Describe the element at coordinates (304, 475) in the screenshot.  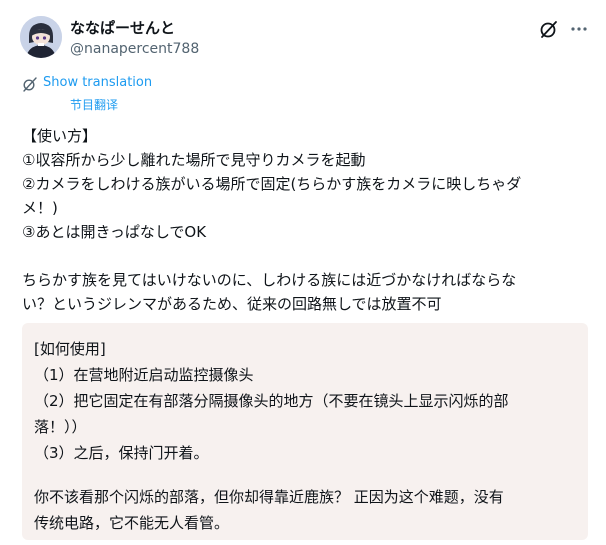
I see `translated-line-break` at that location.